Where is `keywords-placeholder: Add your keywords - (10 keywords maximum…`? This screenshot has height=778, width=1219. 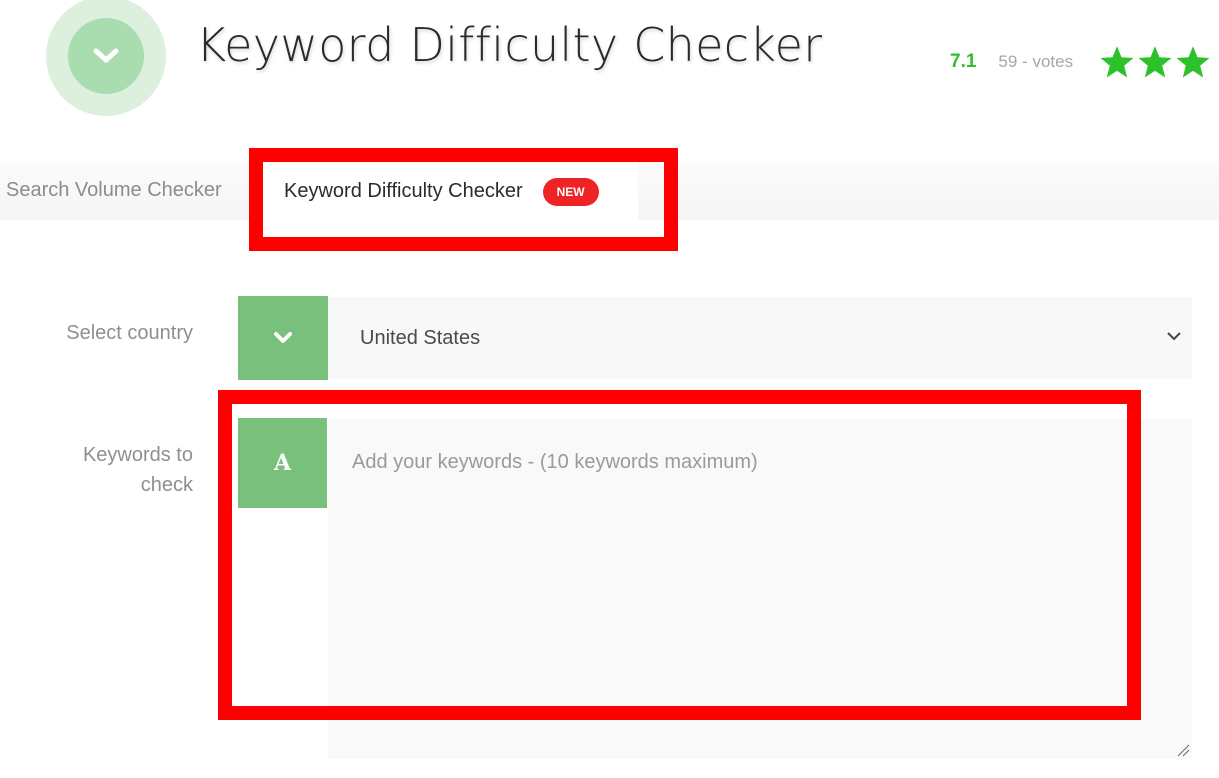
keywords-placeholder: Add your keywords - (10 keywords maximum… is located at coordinates (555, 462).